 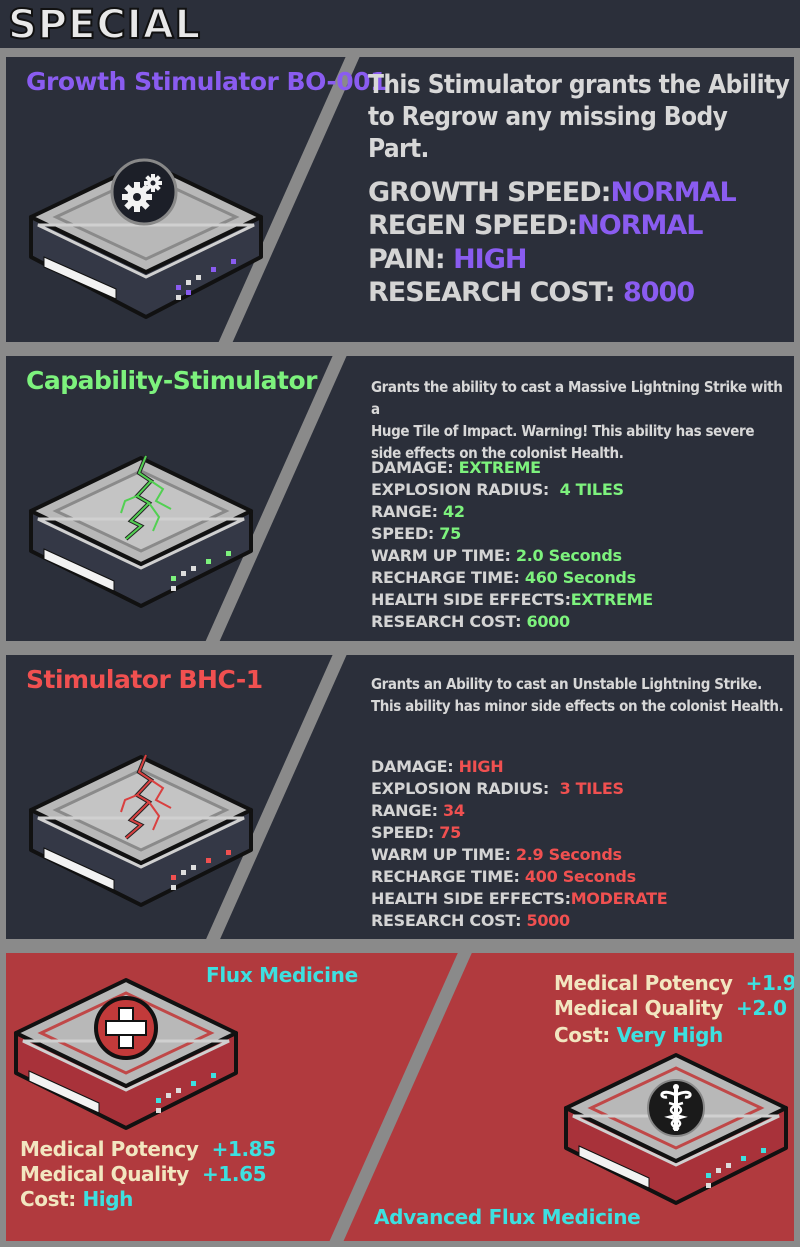 What do you see at coordinates (591, 788) in the screenshot?
I see `stat-value: 3 TILES` at bounding box center [591, 788].